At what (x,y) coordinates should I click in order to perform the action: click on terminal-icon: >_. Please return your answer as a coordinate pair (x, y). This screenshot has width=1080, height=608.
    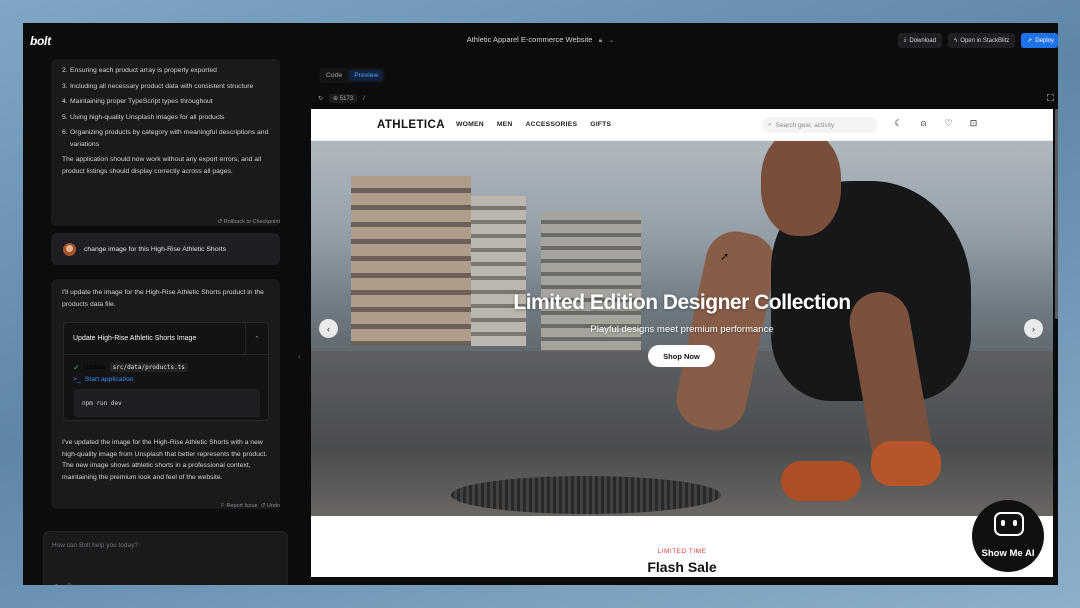
    Looking at the image, I should click on (77, 379).